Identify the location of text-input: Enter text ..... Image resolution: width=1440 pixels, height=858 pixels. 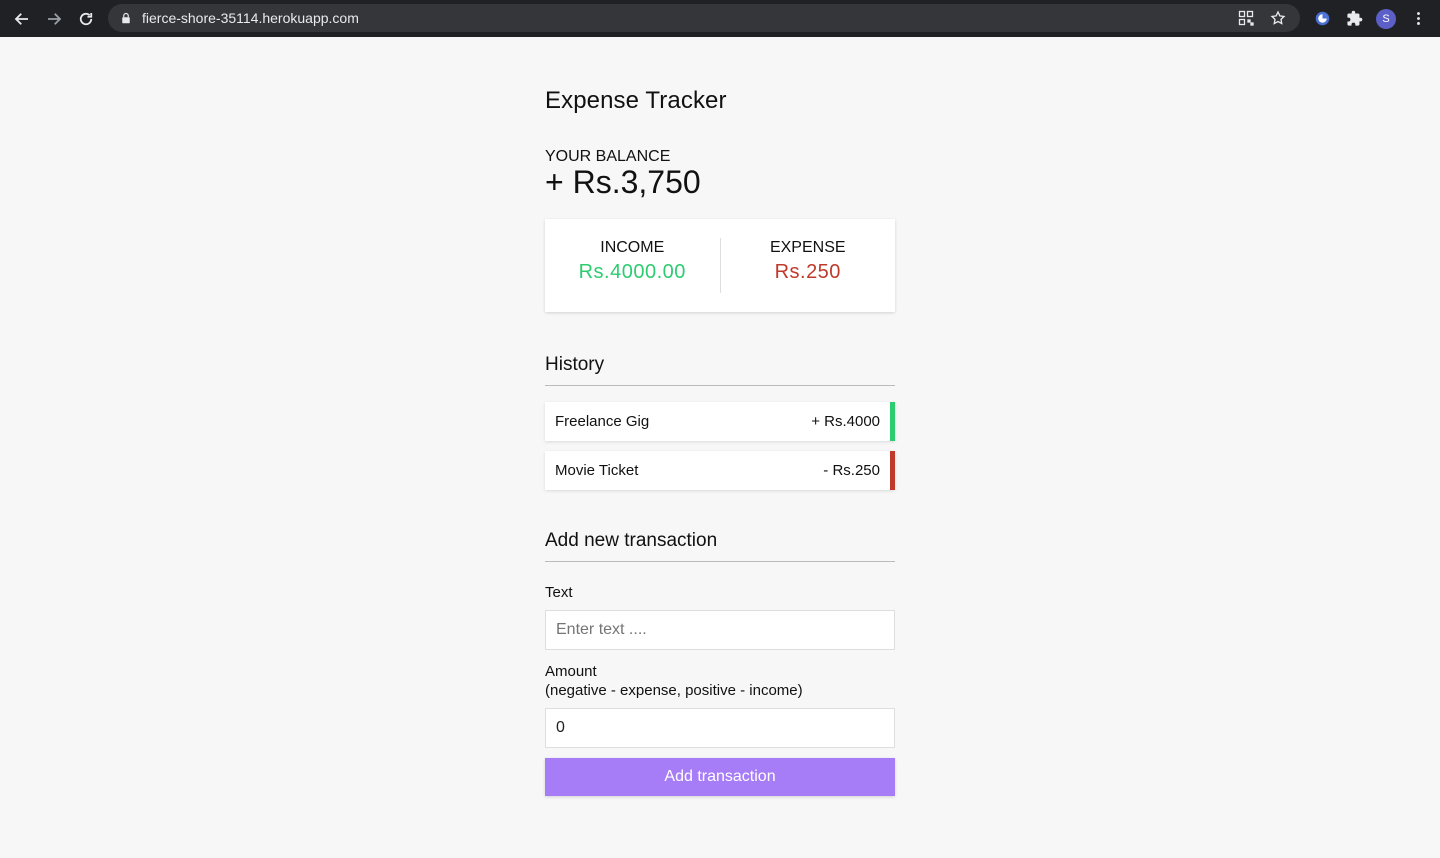
(720, 629).